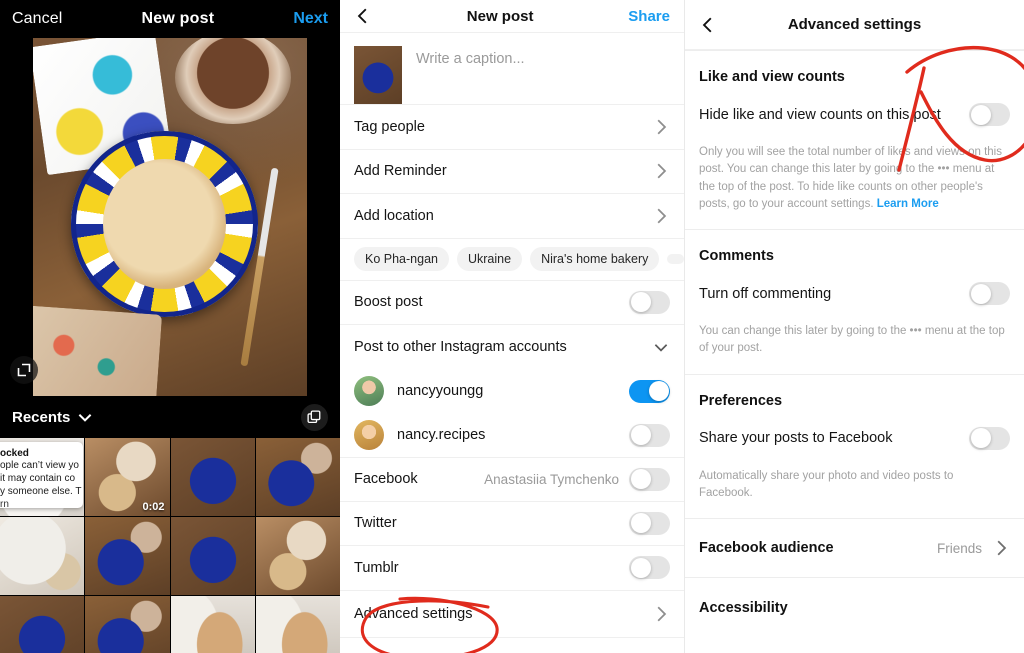 The height and width of the screenshot is (653, 1024). What do you see at coordinates (394, 215) in the screenshot?
I see `row-label: Add location` at bounding box center [394, 215].